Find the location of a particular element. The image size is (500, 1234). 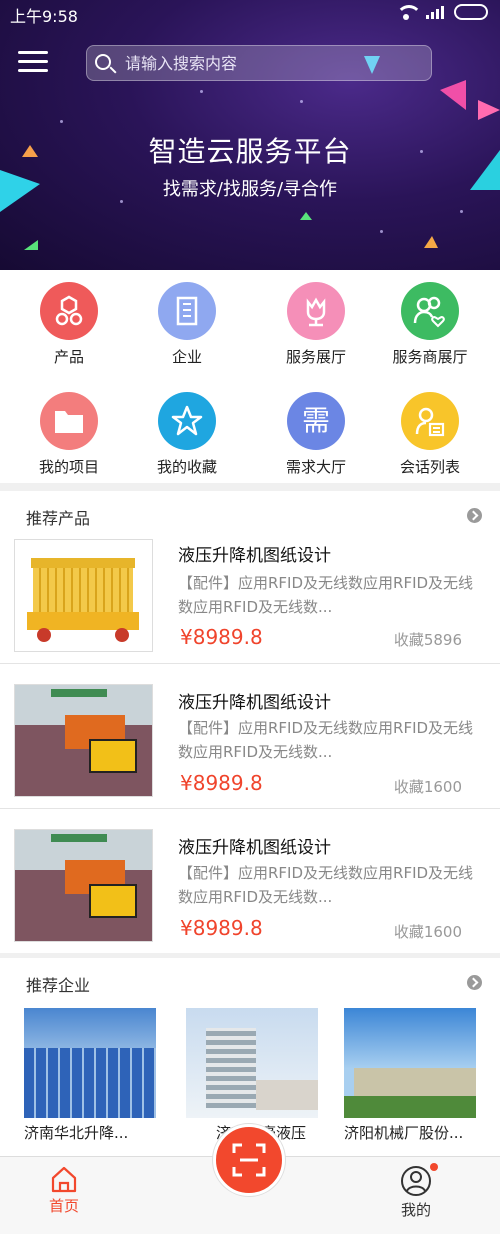

tab-mine-label: 我的 is located at coordinates (415, 1210).